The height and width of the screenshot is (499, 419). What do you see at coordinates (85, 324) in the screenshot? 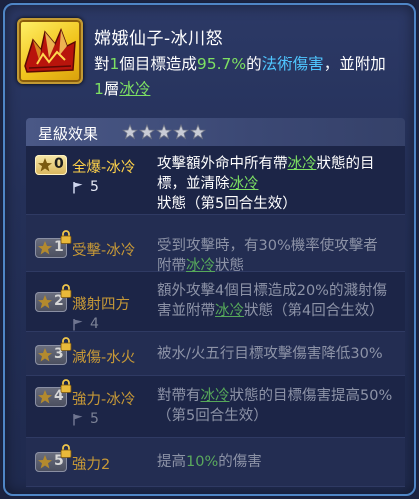
I see `round-flag: 4` at bounding box center [85, 324].